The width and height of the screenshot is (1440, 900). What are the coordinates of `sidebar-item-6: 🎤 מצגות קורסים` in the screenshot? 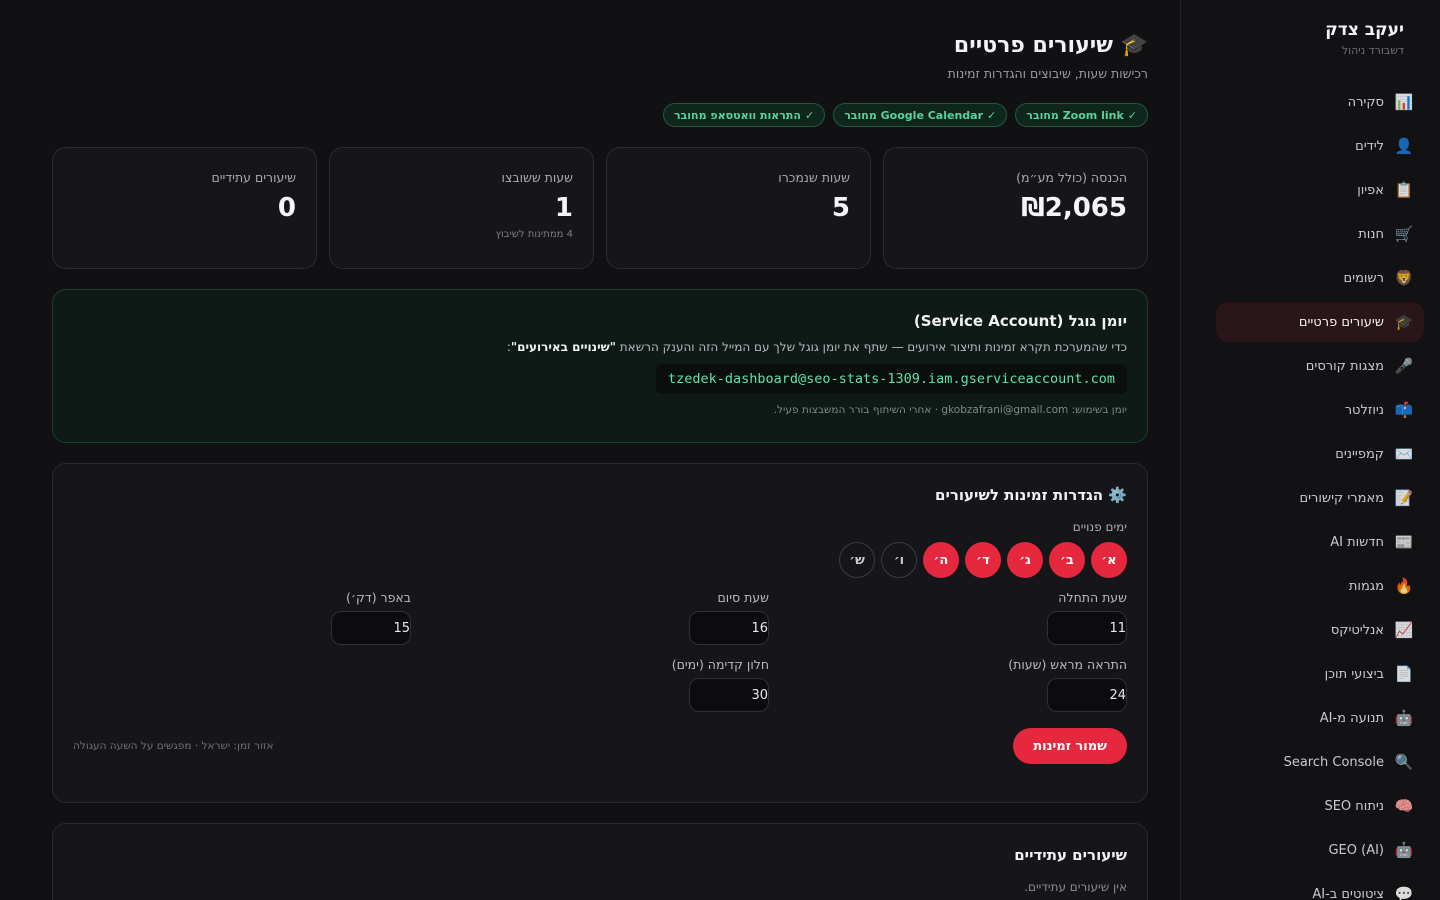 It's located at (1320, 366).